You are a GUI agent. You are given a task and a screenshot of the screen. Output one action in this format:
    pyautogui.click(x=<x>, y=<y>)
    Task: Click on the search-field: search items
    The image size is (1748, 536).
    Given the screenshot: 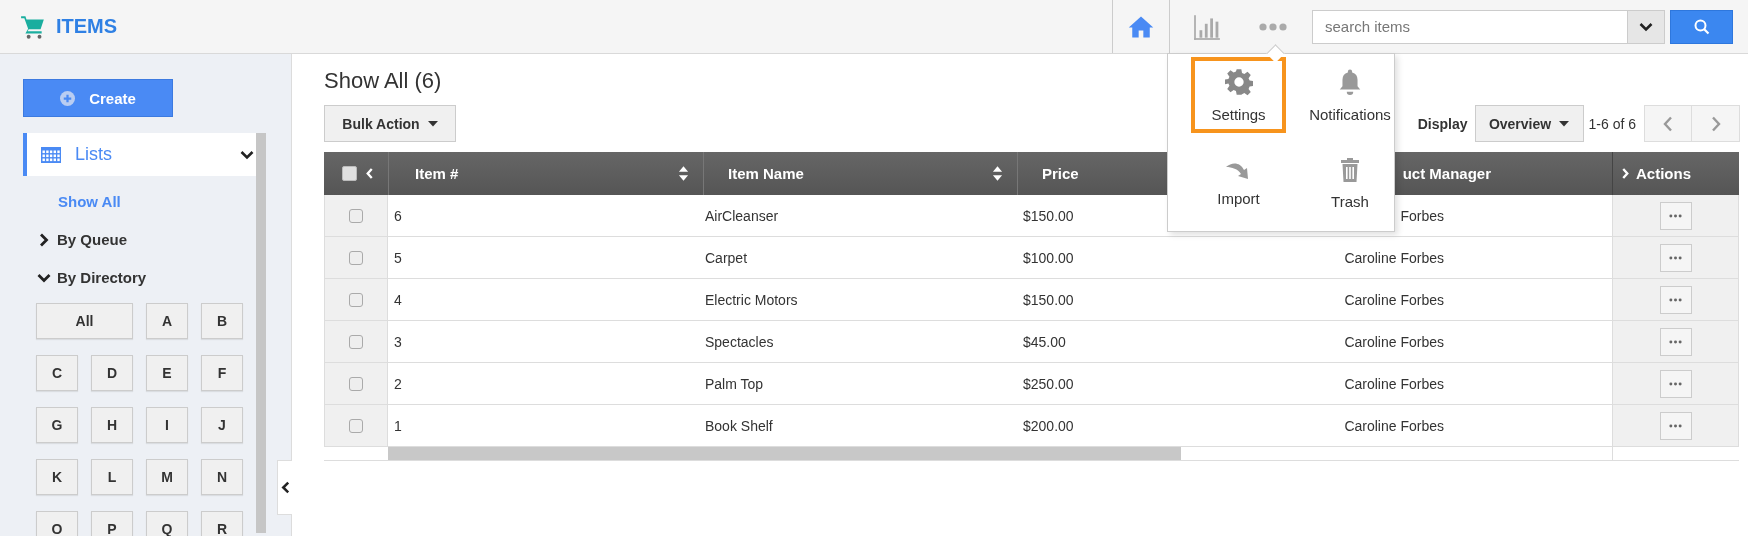 What is the action you would take?
    pyautogui.click(x=1470, y=26)
    